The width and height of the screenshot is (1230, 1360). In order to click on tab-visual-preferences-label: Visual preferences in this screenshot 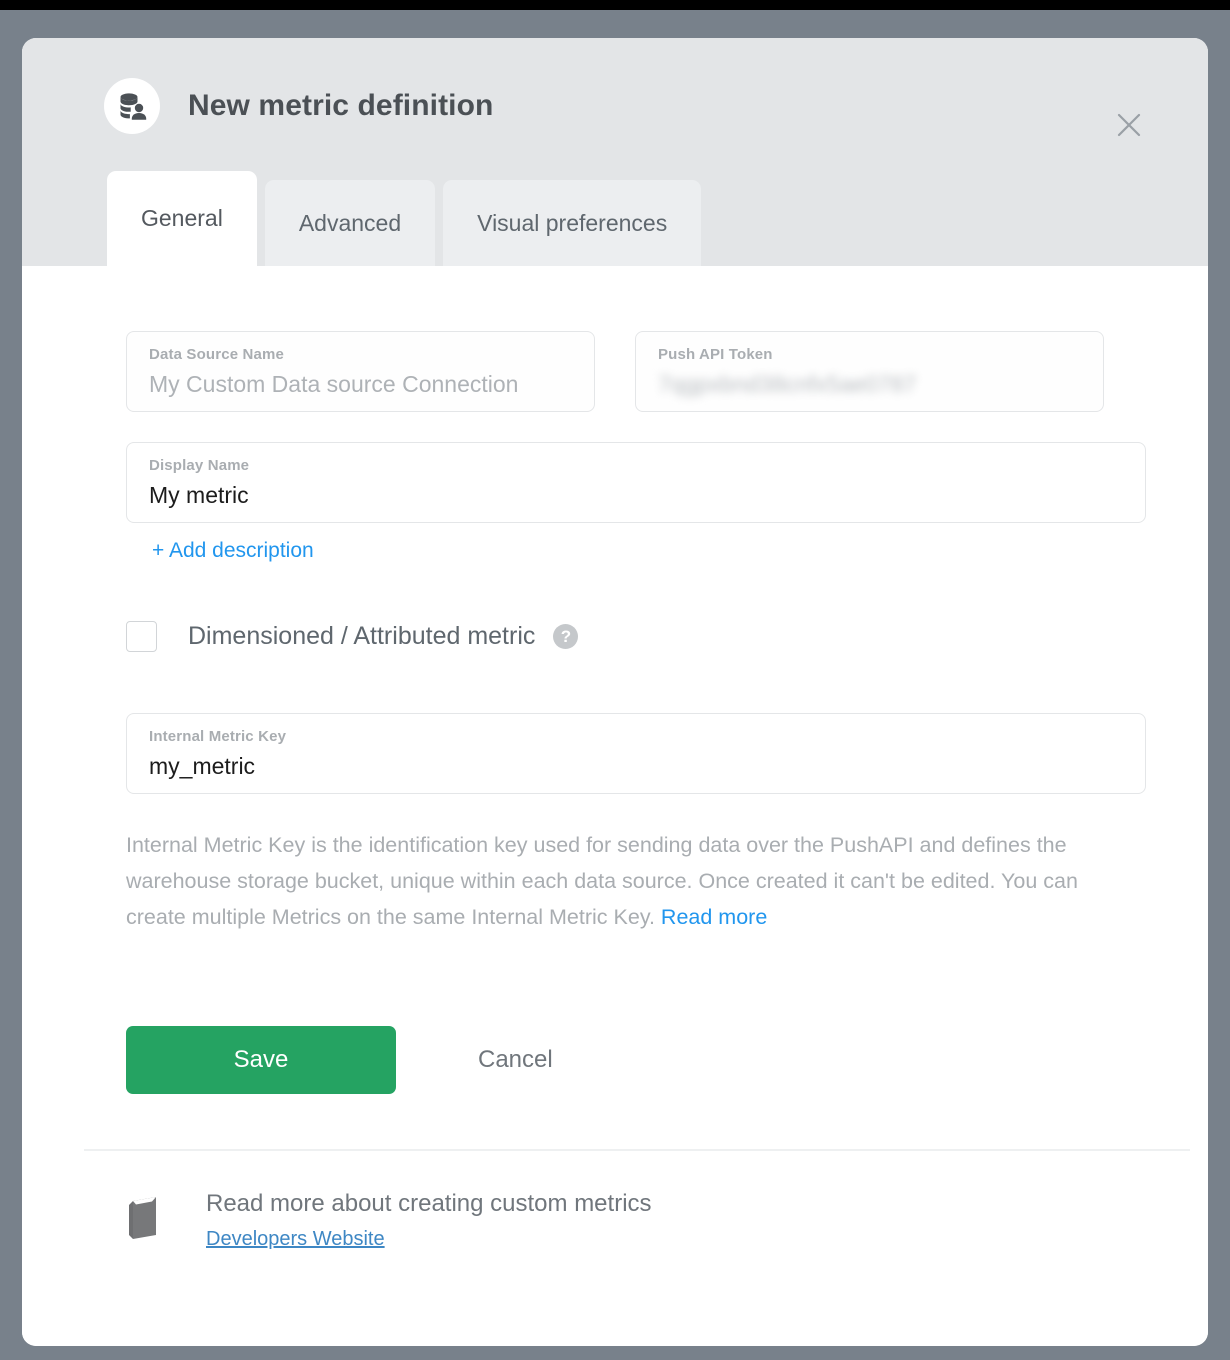, I will do `click(572, 222)`.